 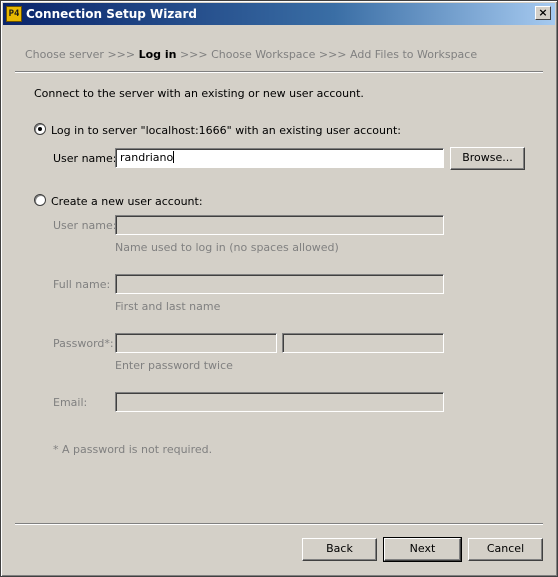 I want to click on radio-selected-dot, so click(x=40, y=129).